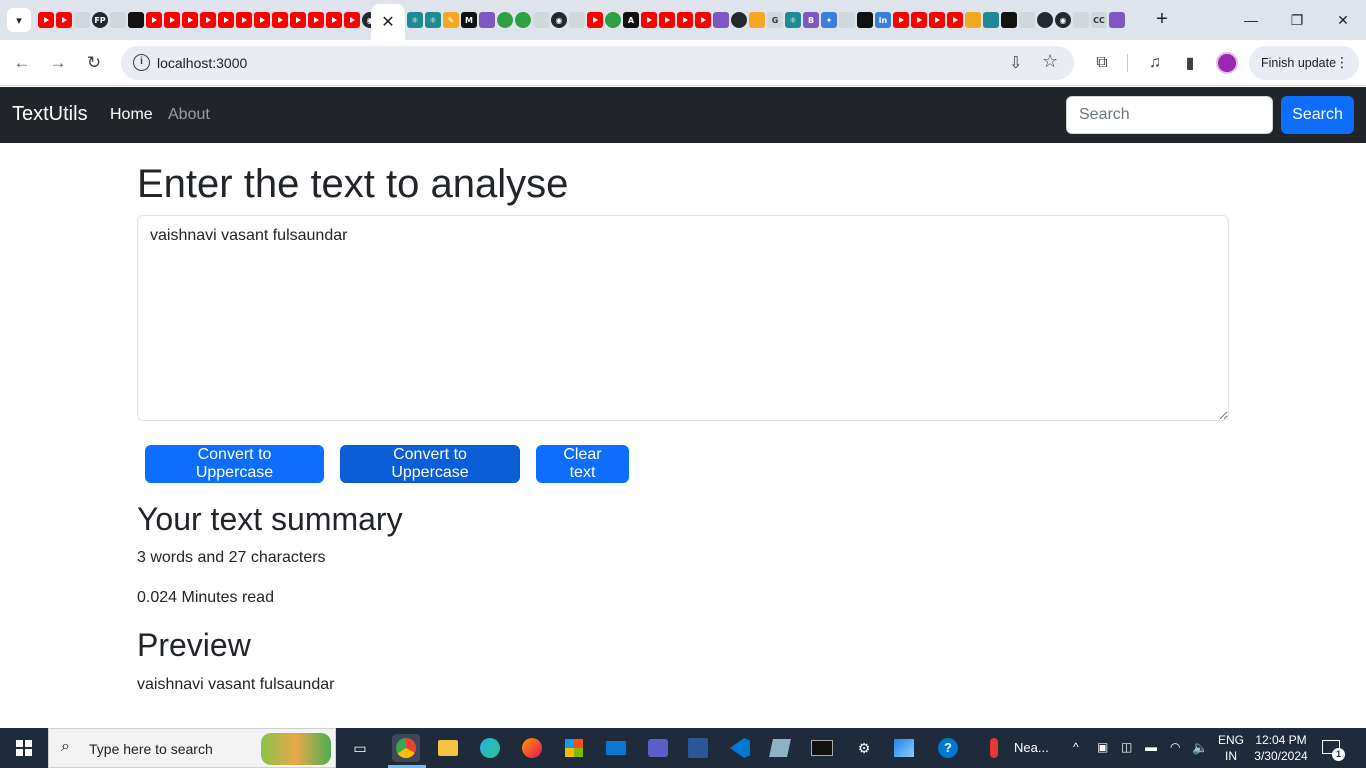 The height and width of the screenshot is (768, 1366). I want to click on navbar-search-input, so click(1169, 115).